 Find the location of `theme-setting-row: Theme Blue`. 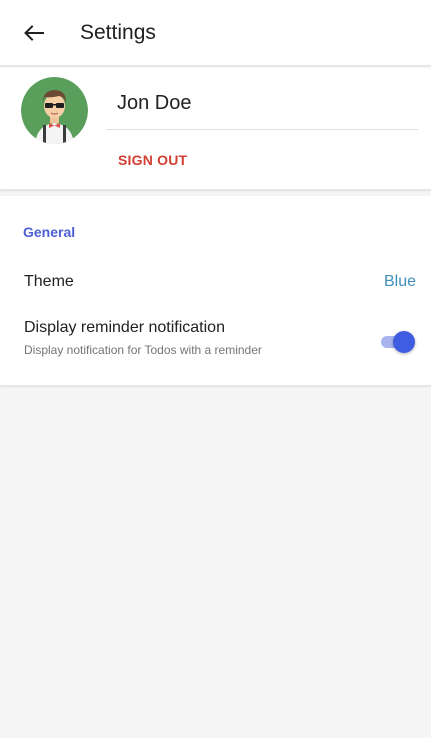

theme-setting-row: Theme Blue is located at coordinates (215, 283).